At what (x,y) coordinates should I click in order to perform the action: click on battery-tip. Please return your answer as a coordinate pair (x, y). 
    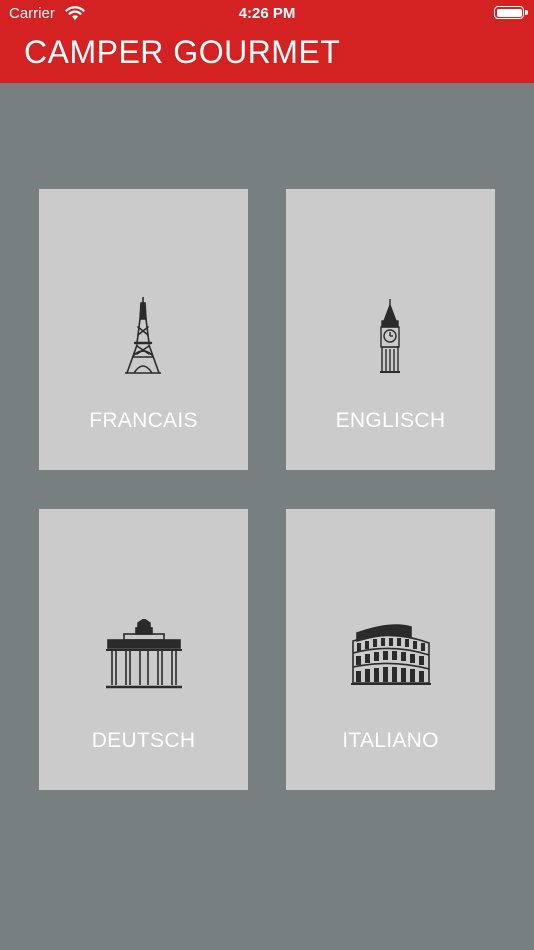
    Looking at the image, I should click on (526, 12).